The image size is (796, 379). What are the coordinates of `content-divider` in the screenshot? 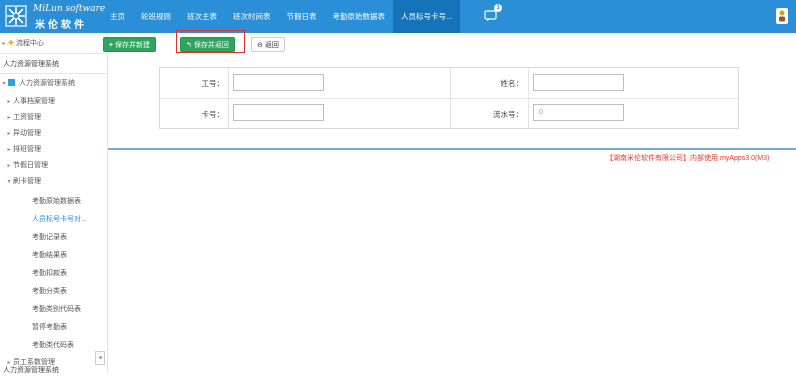 It's located at (452, 149).